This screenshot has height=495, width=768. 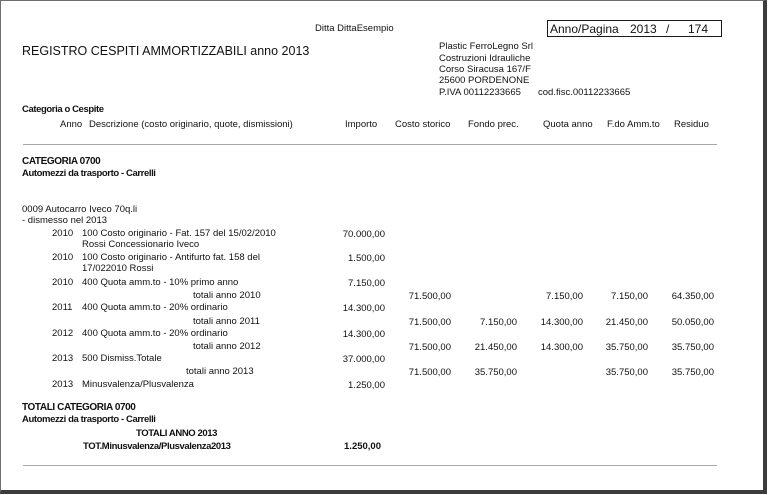 I want to click on company-activity: Costruzioni Idrauliche, so click(x=485, y=58).